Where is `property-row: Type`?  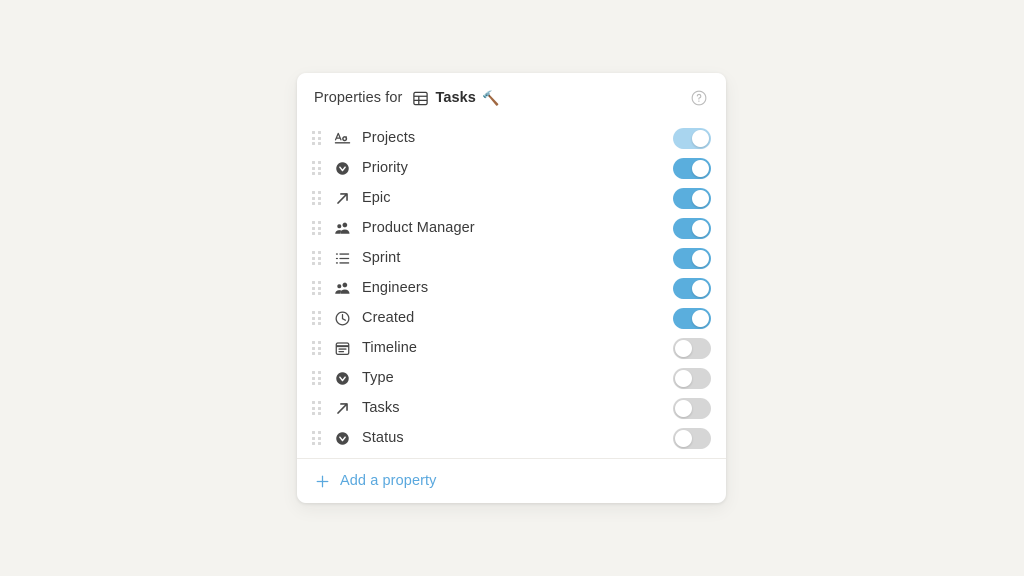
property-row: Type is located at coordinates (509, 378).